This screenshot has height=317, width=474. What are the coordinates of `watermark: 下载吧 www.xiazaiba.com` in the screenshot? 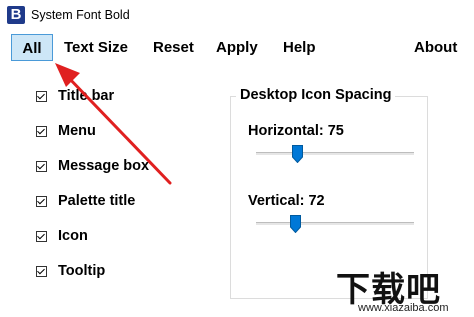 It's located at (405, 289).